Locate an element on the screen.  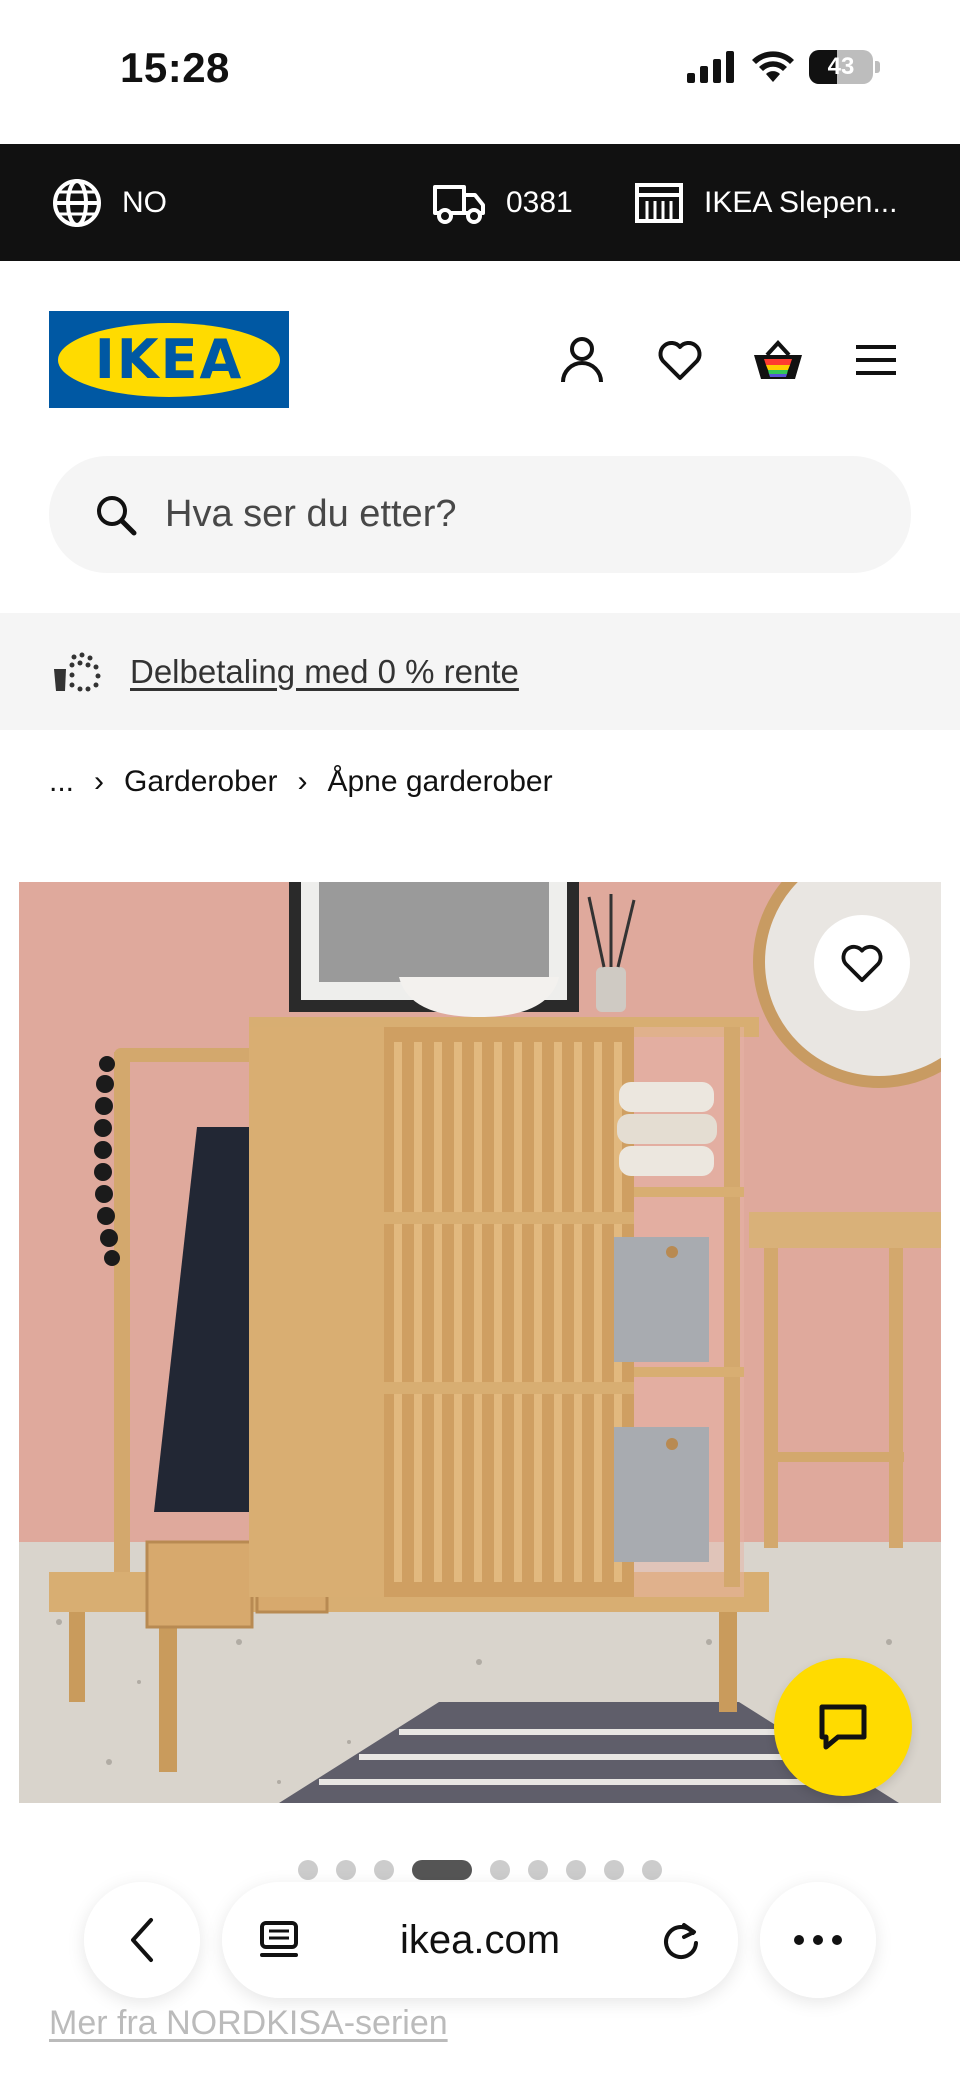
breadcrumb: ... › Garderober › Åpne garderober is located at coordinates (301, 782).